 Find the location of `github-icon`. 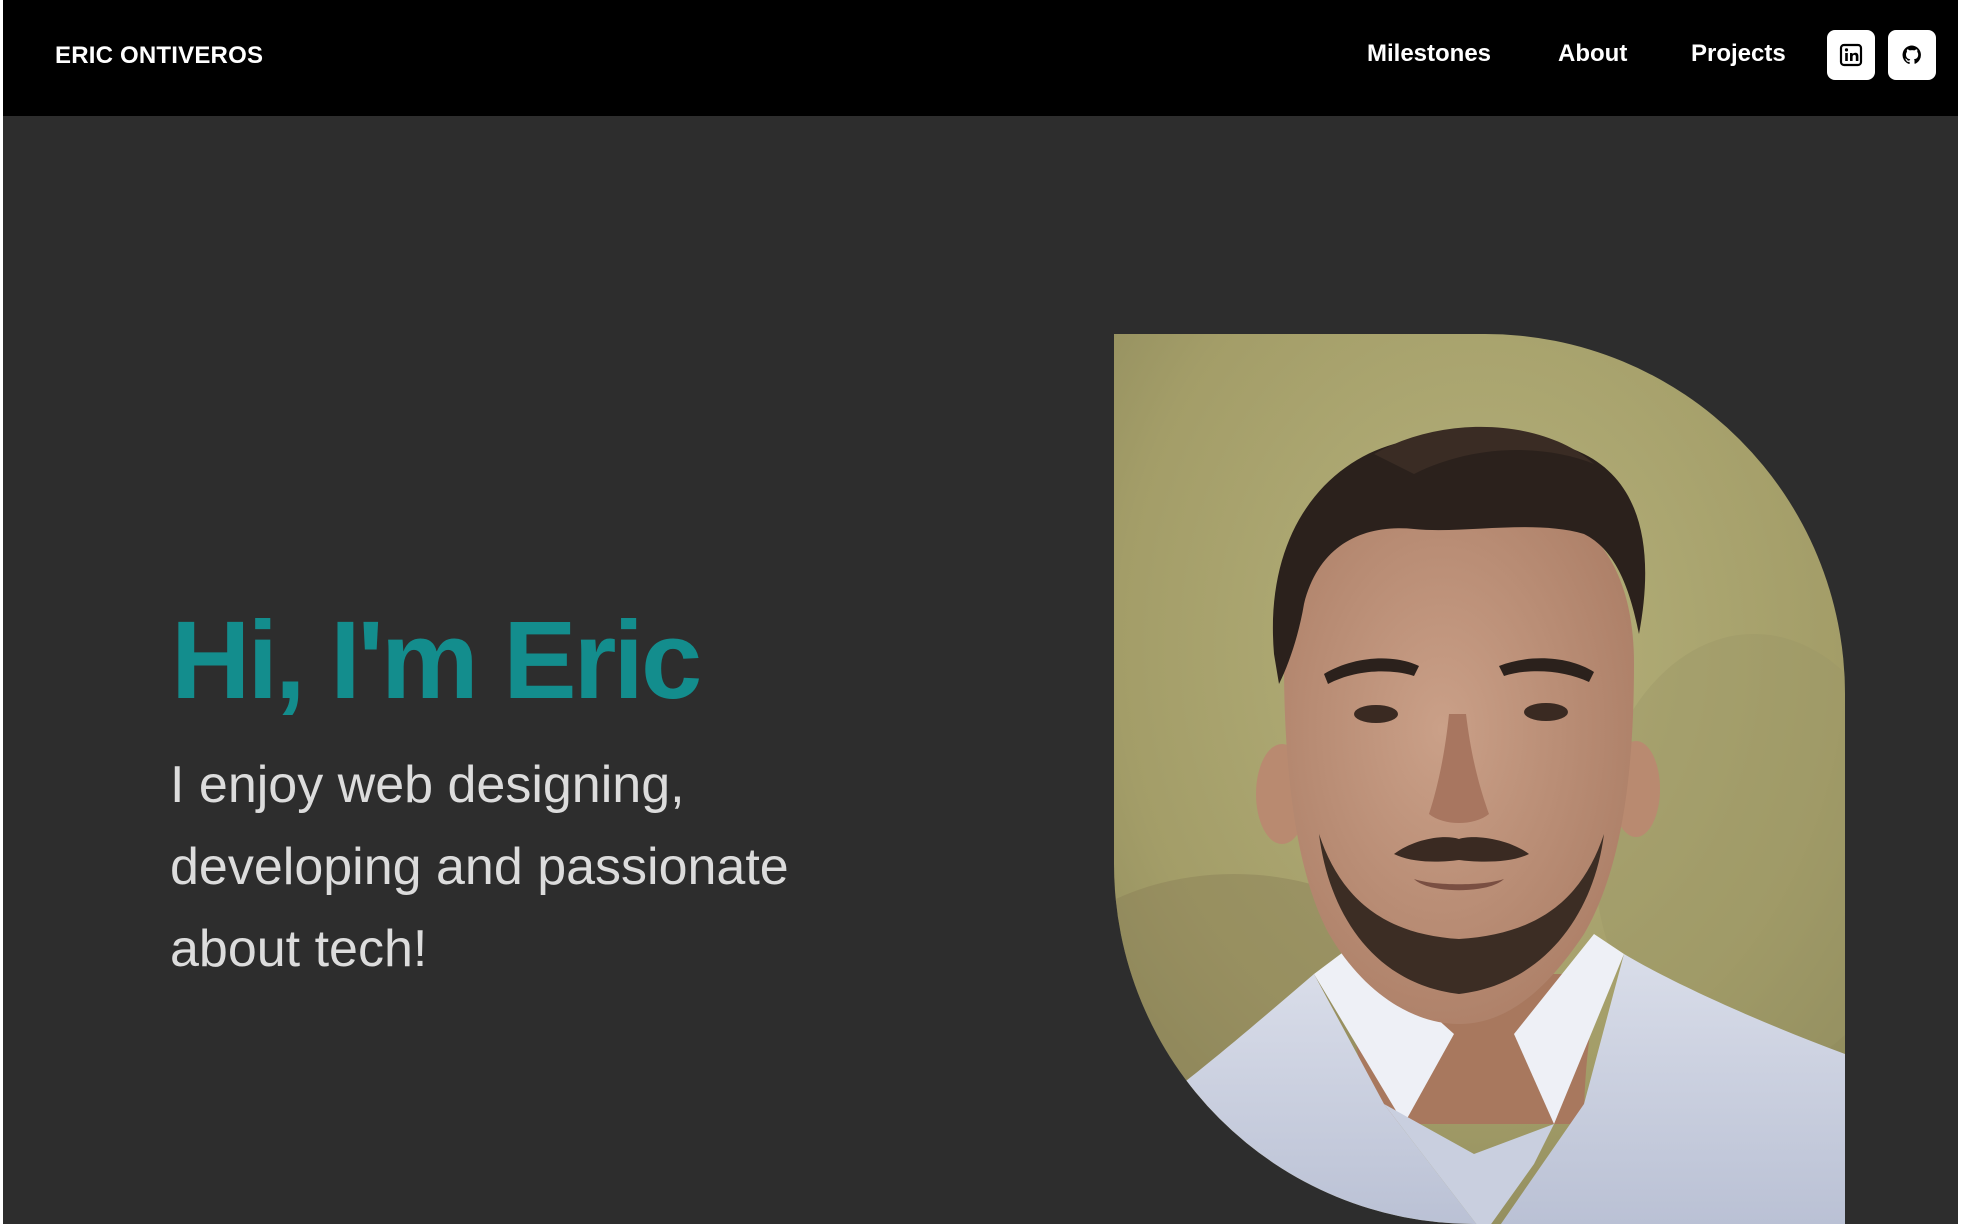

github-icon is located at coordinates (1912, 55).